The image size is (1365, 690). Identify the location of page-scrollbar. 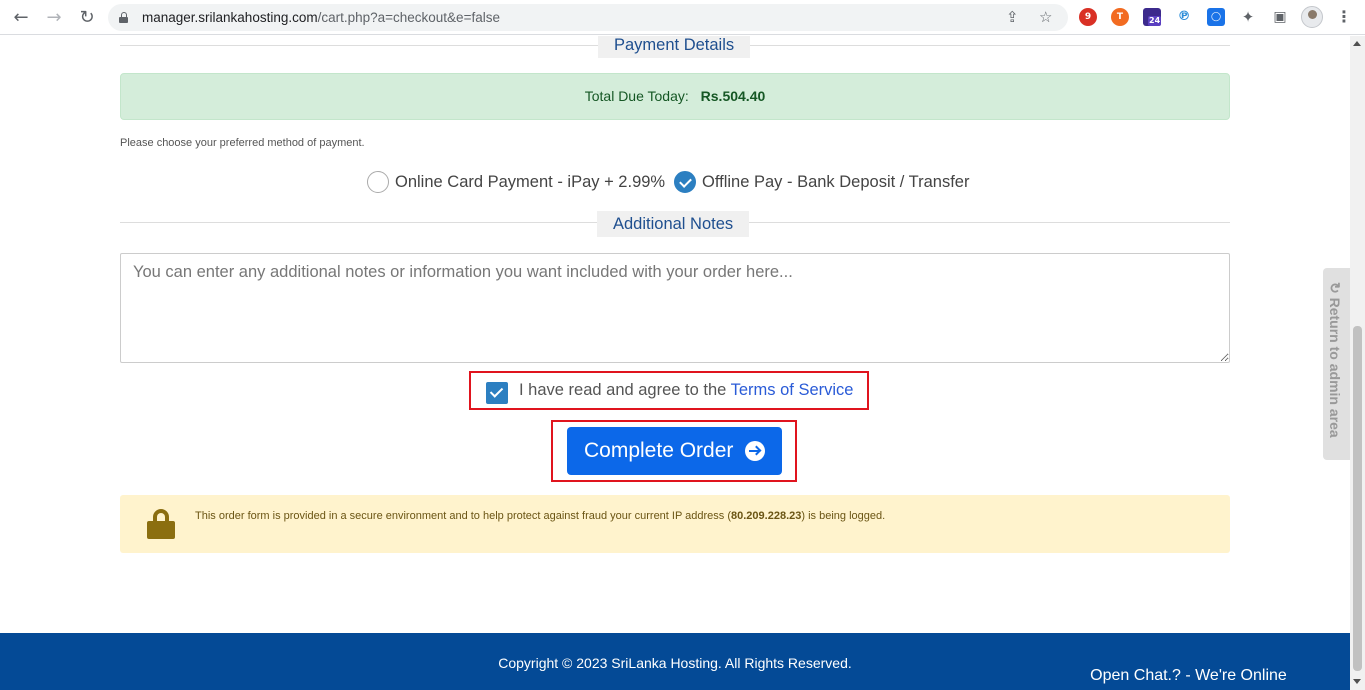
(1357, 363).